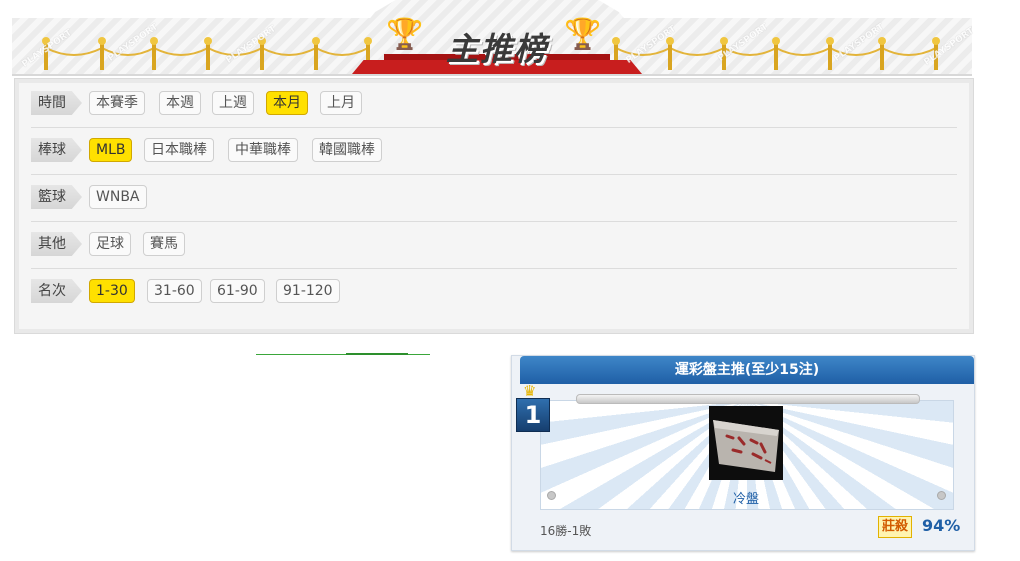 The width and height of the screenshot is (1020, 561). What do you see at coordinates (494, 292) in the screenshot?
I see `filter-row-rank: 名次 1-30 31-60 61-90 91-120` at bounding box center [494, 292].